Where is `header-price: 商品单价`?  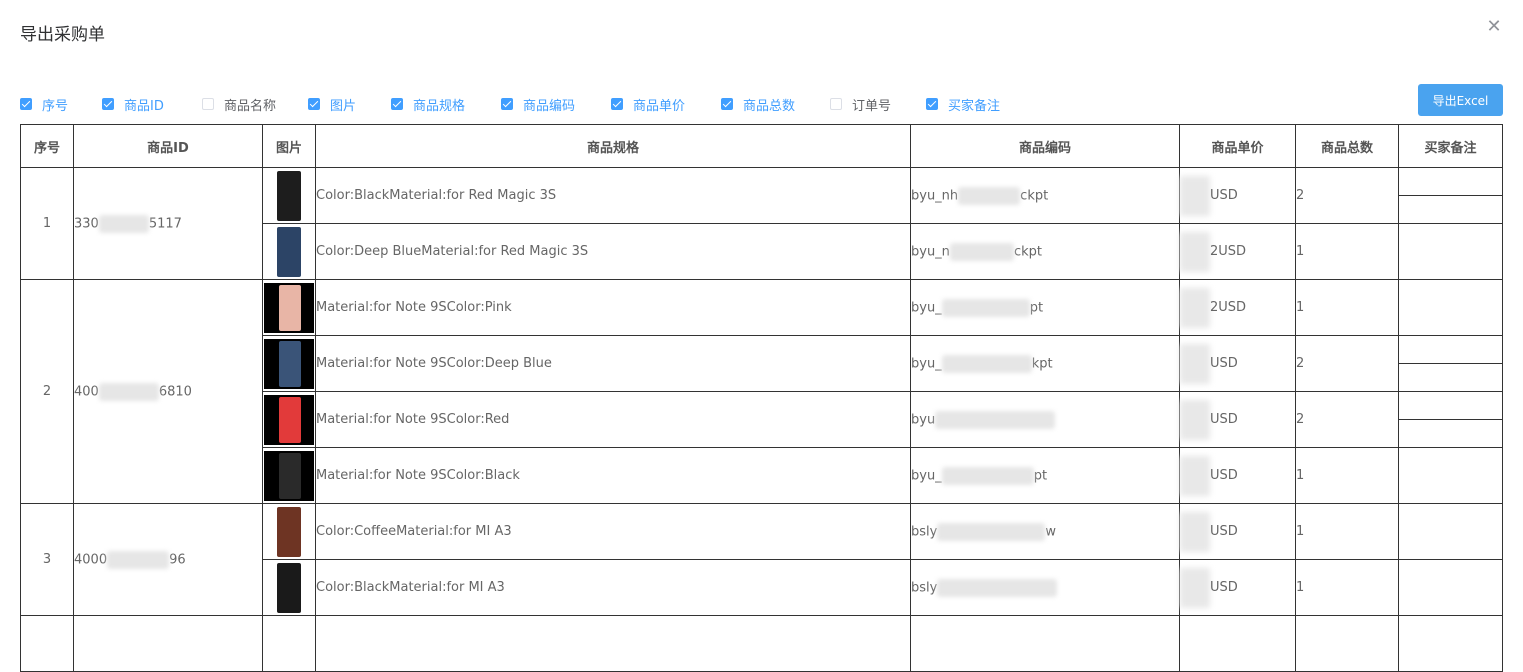
header-price: 商品单价 is located at coordinates (1237, 146).